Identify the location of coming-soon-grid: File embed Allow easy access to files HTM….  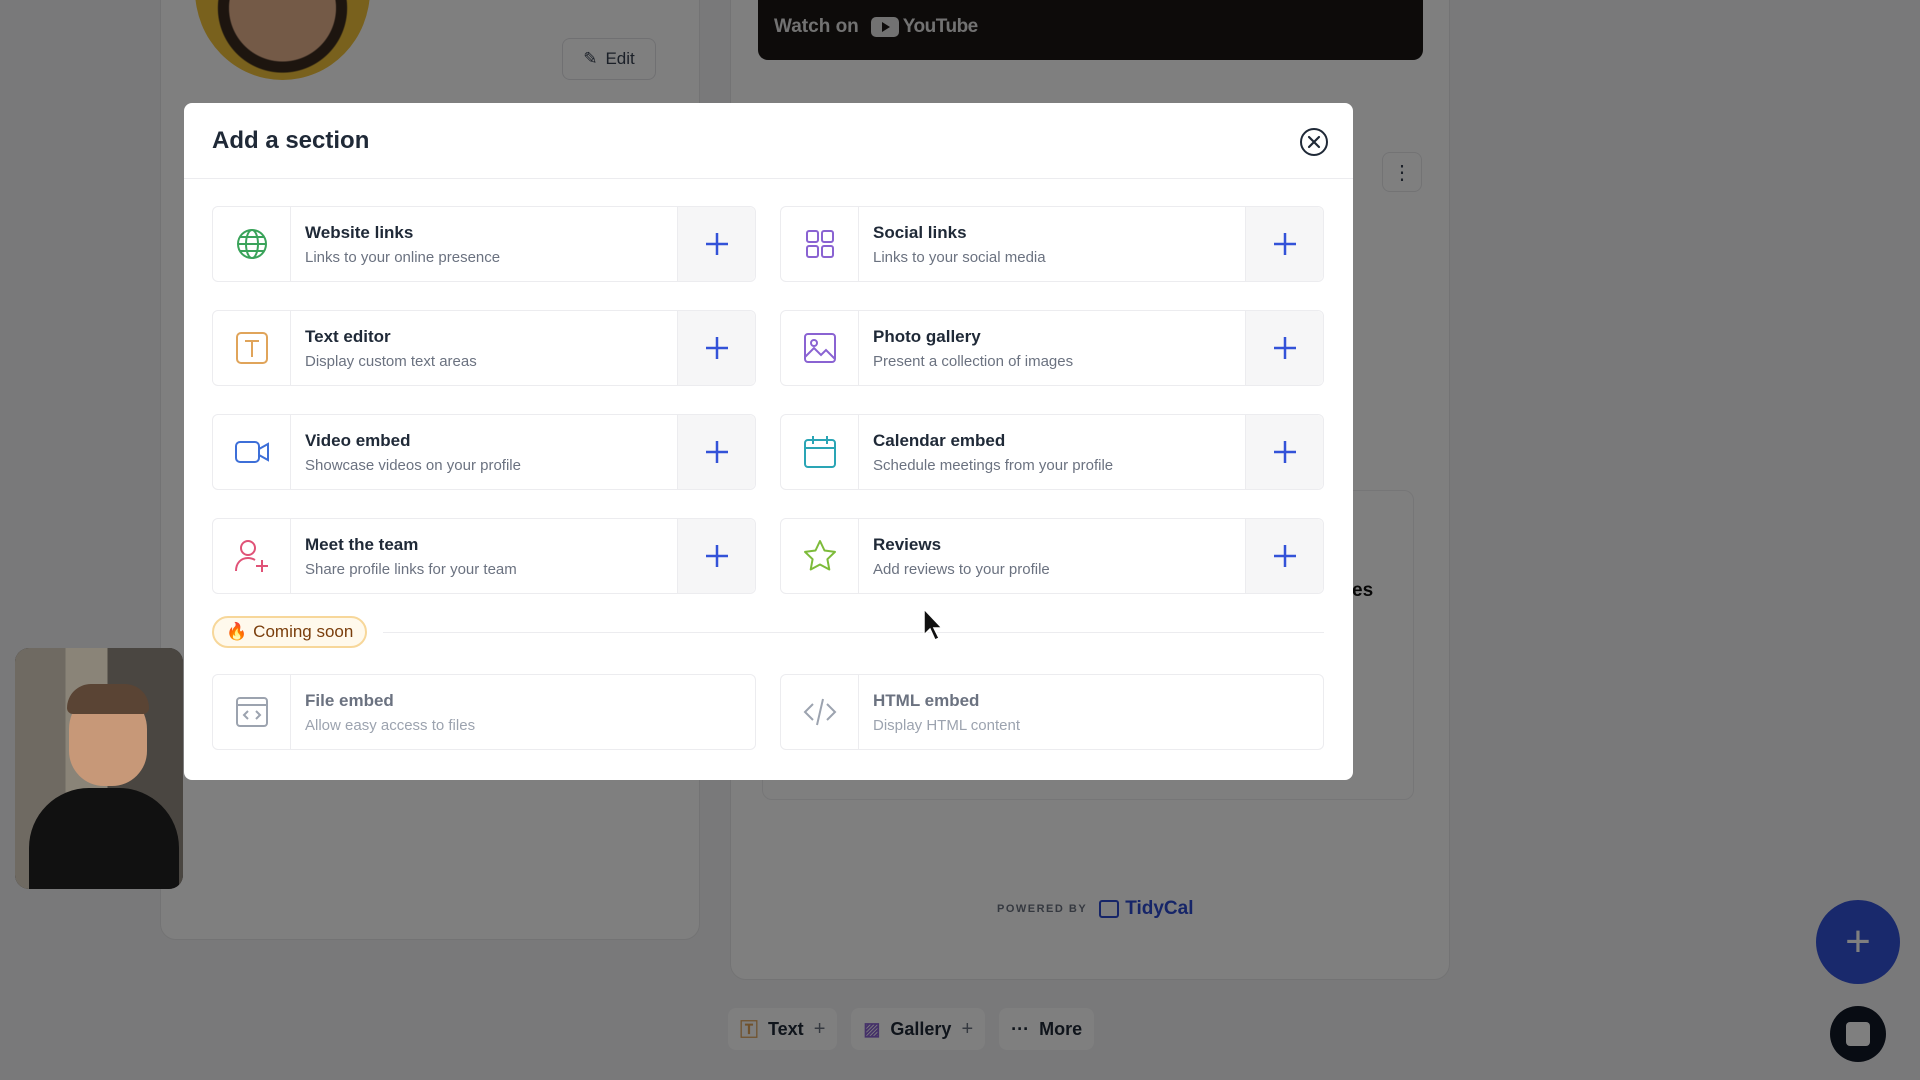
(768, 726).